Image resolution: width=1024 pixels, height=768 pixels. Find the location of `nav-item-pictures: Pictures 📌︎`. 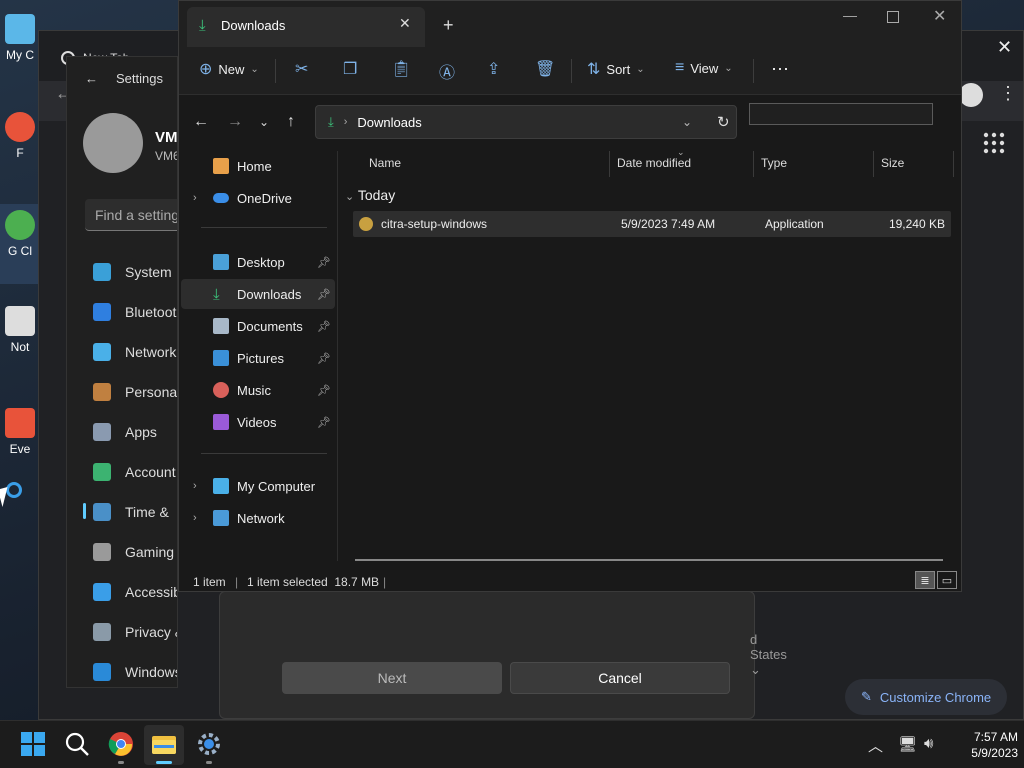

nav-item-pictures: Pictures 📌︎ is located at coordinates (258, 358).